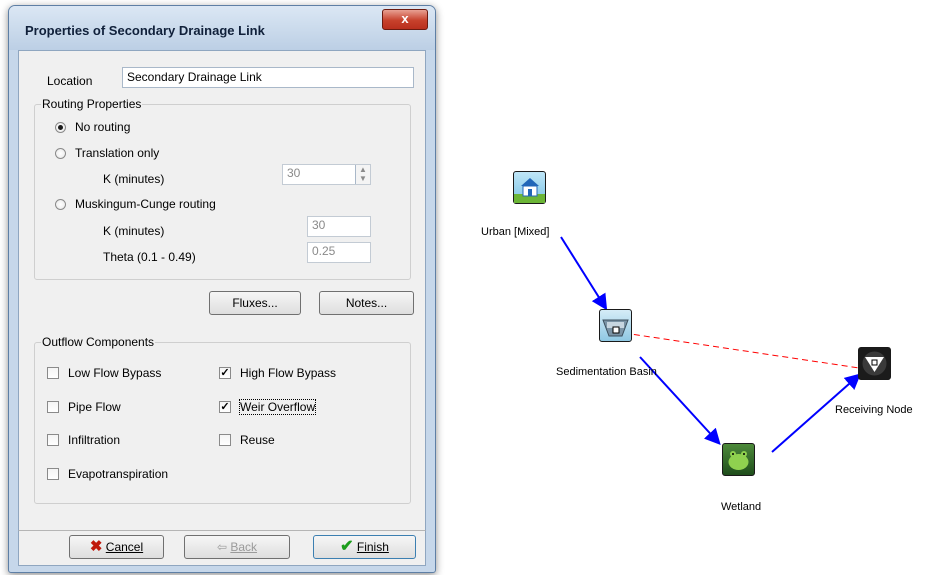 This screenshot has height=575, width=927. I want to click on sedimentation-basin-icon, so click(615, 325).